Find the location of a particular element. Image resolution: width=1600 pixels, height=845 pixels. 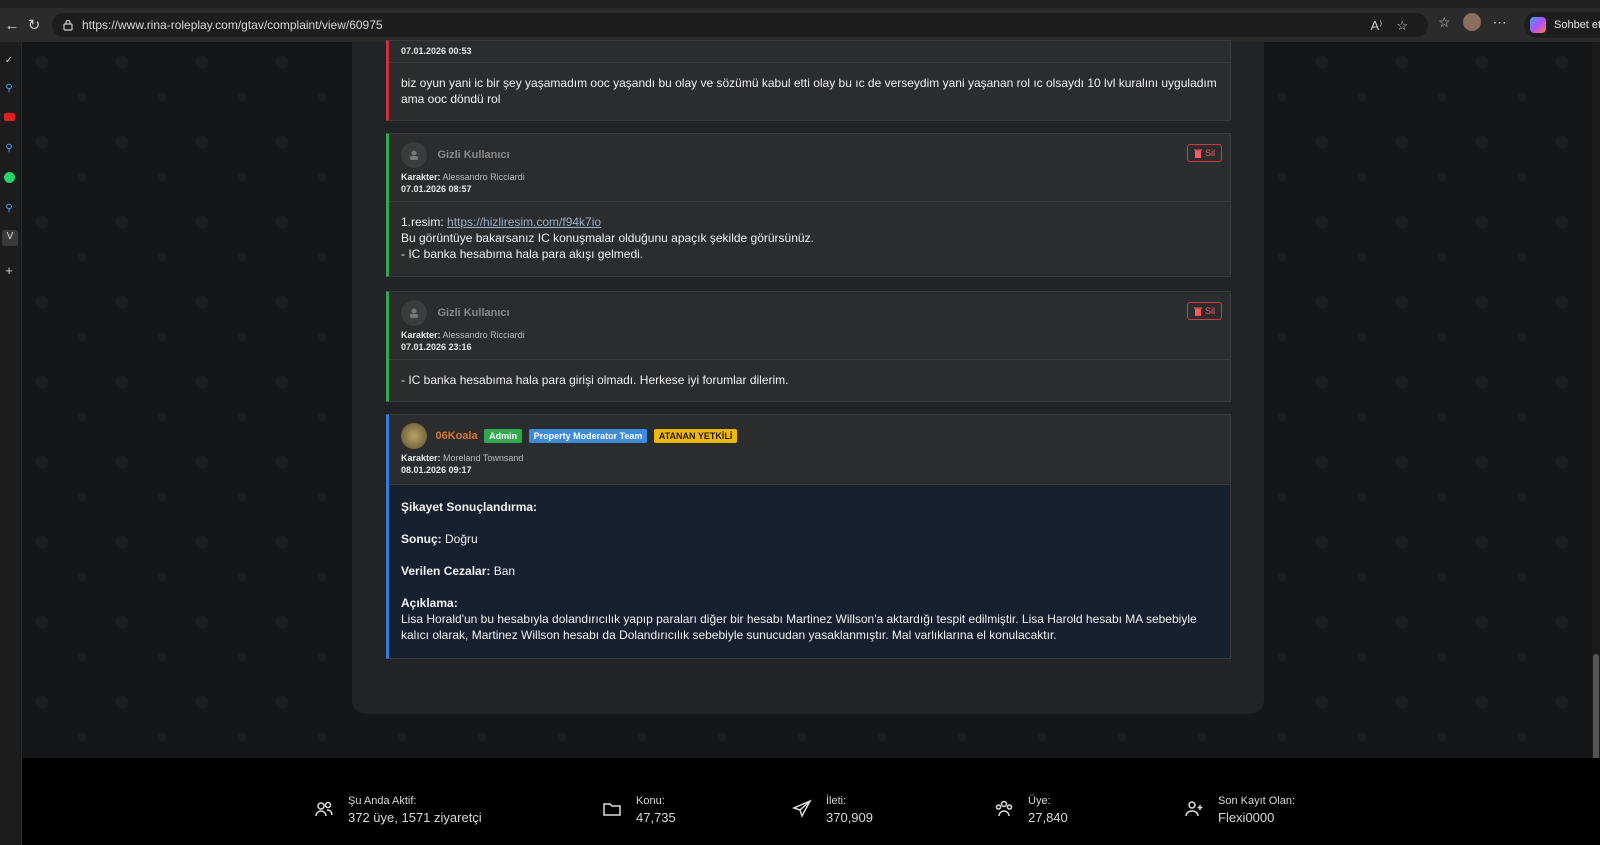

stat-topics: Konu: 47,735 is located at coordinates (639, 810).